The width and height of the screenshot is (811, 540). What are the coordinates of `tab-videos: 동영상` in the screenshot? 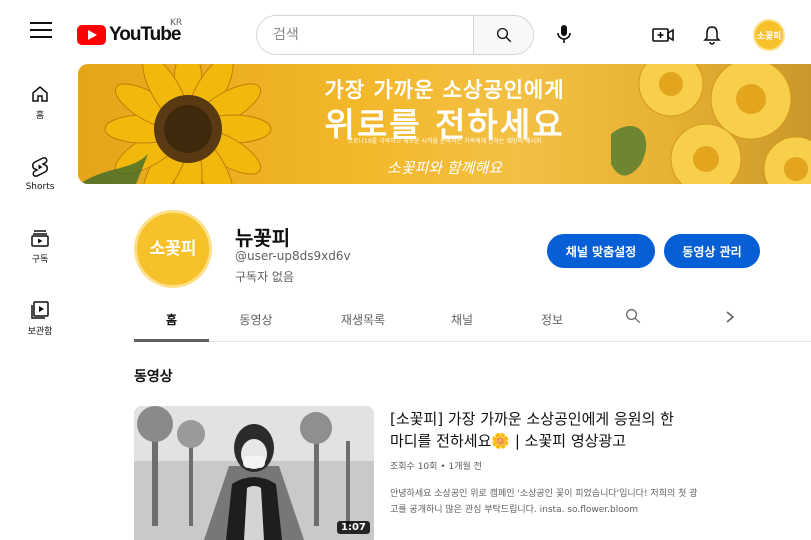 It's located at (256, 319).